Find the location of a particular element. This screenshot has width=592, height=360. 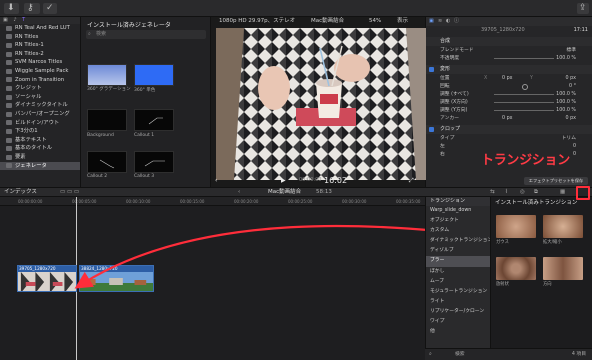

transition-category-item: モジュラートランジション is located at coordinates (458, 292).